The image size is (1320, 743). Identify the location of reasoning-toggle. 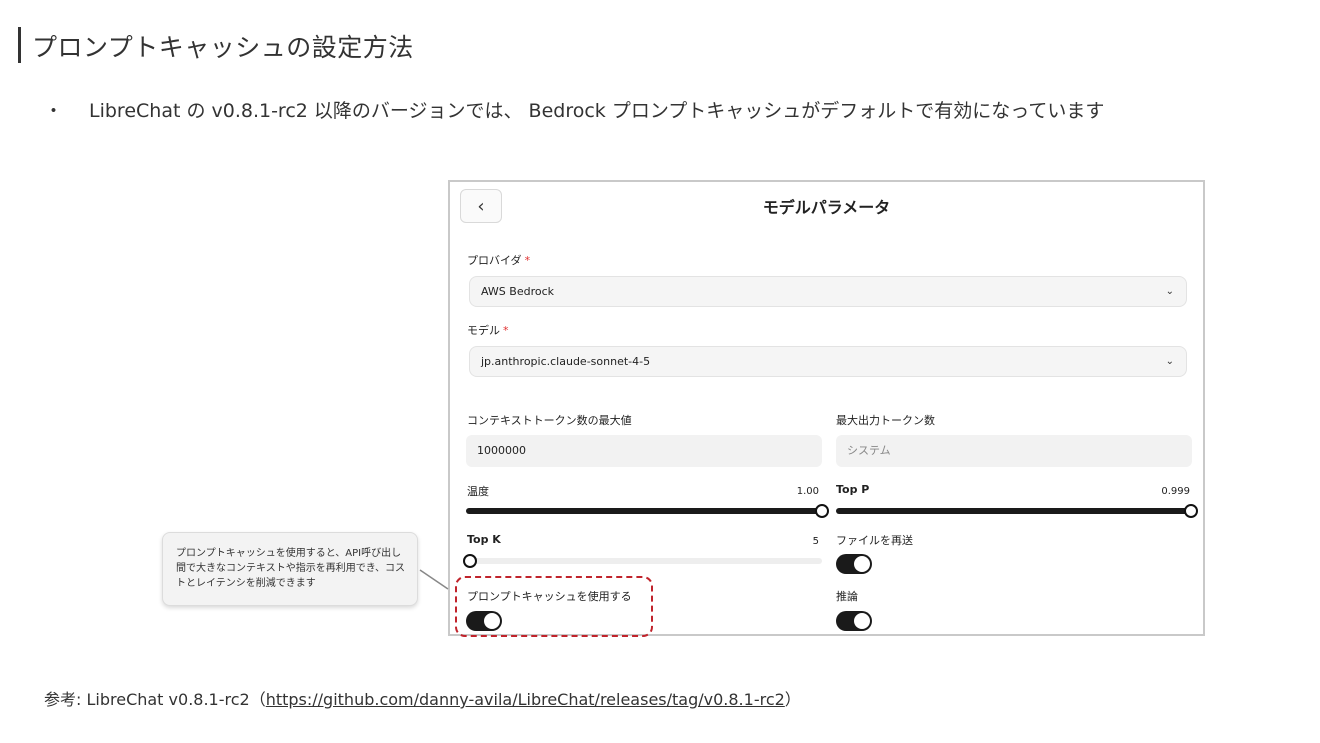
(854, 621).